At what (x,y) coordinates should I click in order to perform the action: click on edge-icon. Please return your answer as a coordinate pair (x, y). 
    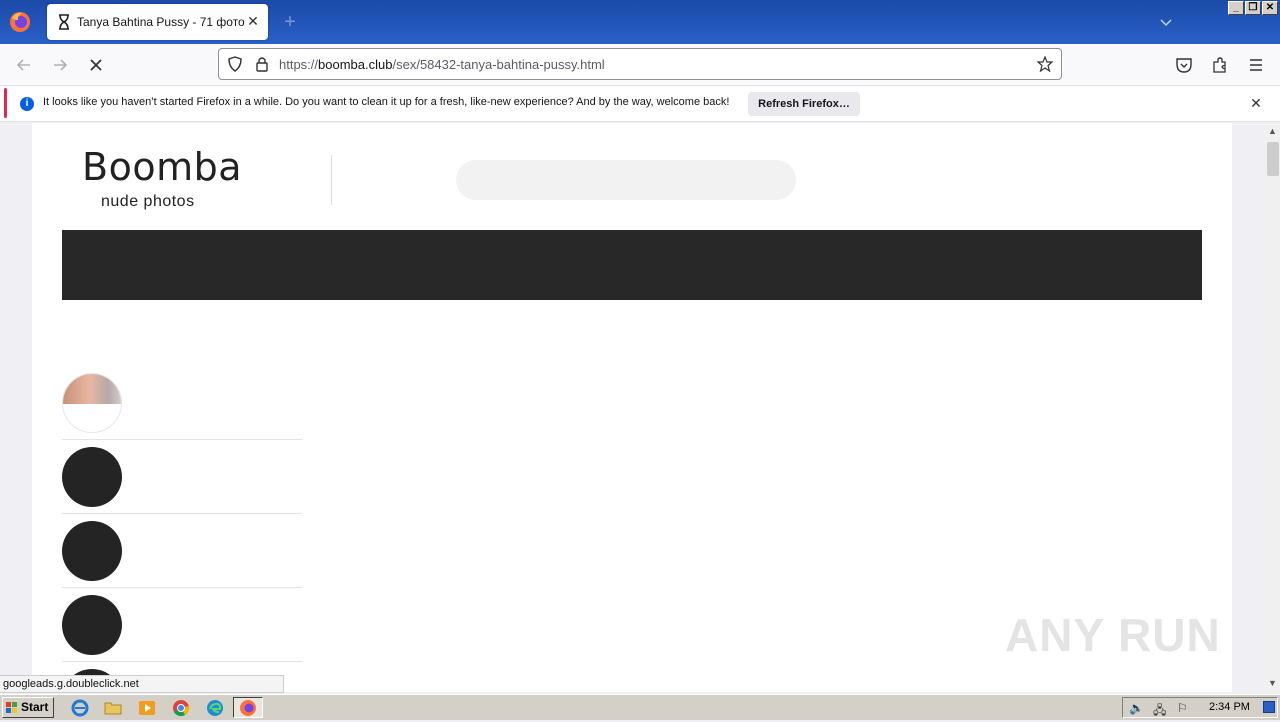
    Looking at the image, I should click on (215, 708).